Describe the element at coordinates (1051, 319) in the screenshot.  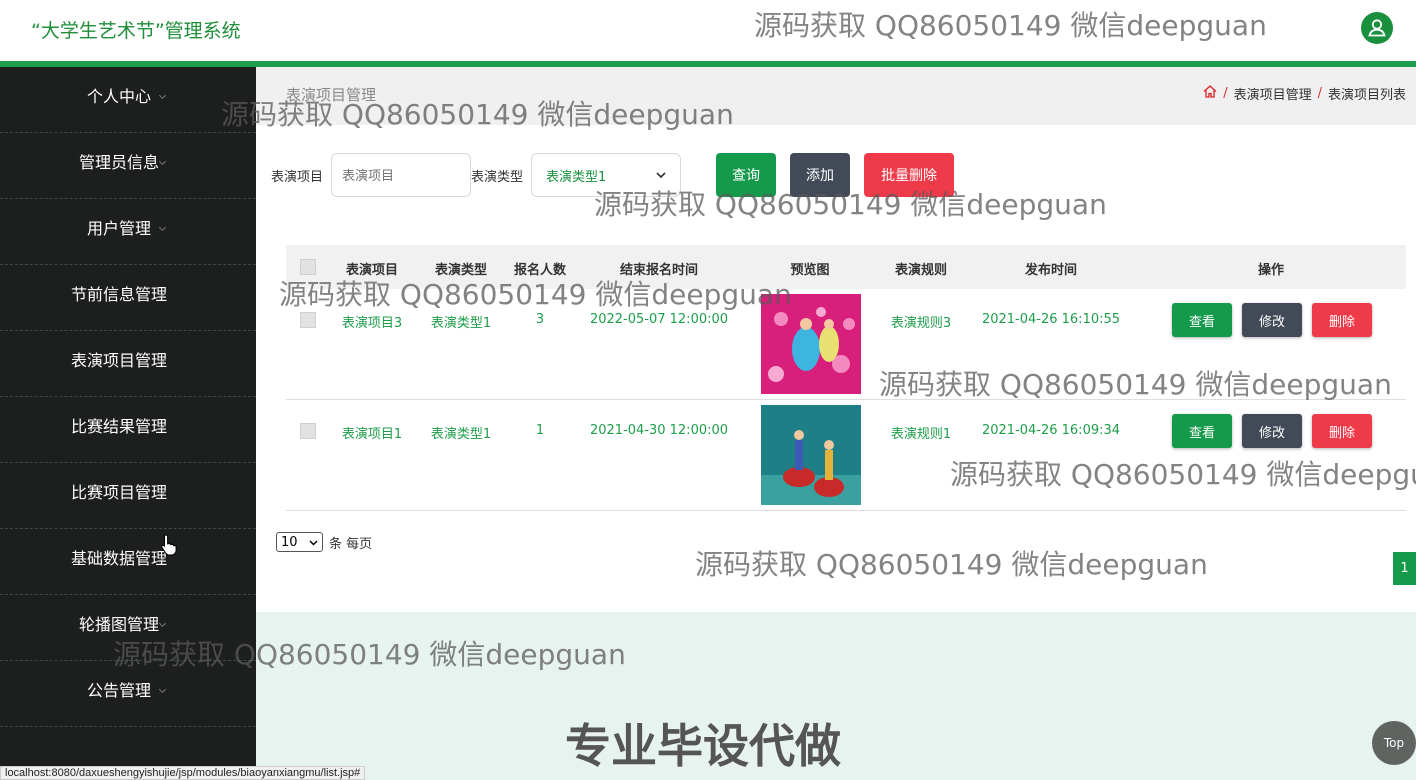
I see `cell-publish-time: 2021-04-26 16:10:55` at that location.